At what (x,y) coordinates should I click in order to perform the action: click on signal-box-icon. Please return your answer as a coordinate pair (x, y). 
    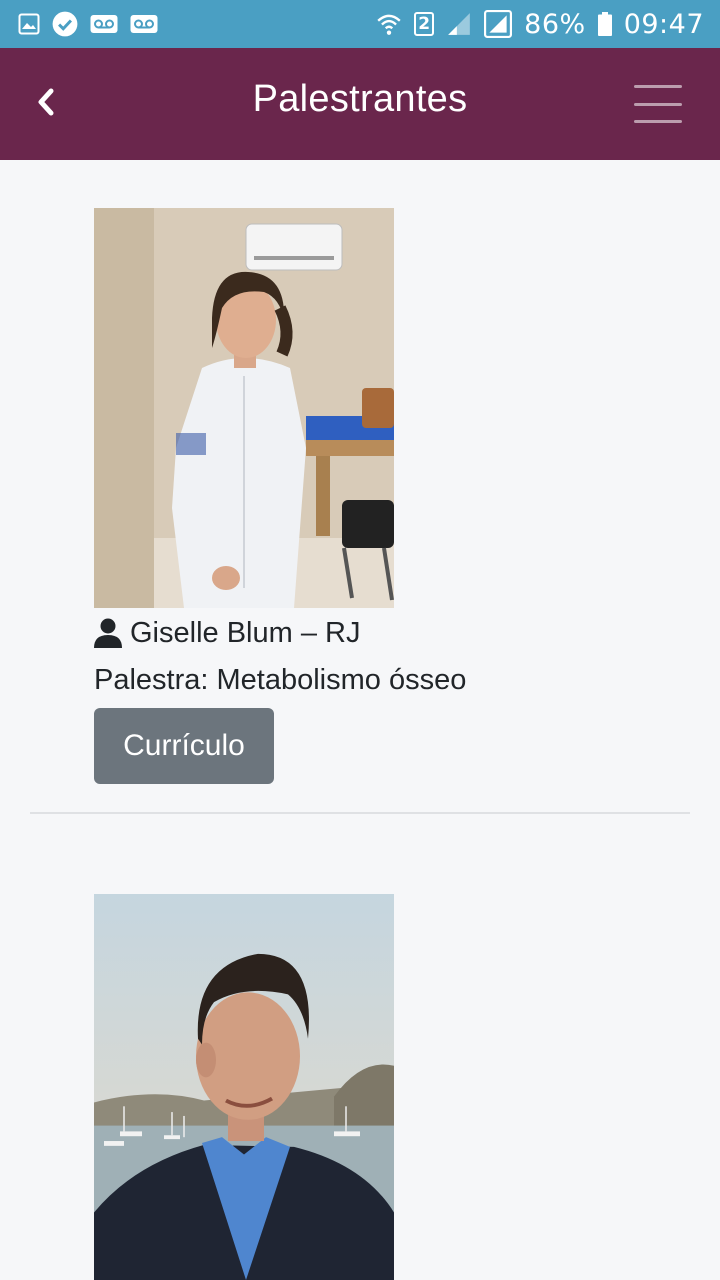
    Looking at the image, I should click on (498, 24).